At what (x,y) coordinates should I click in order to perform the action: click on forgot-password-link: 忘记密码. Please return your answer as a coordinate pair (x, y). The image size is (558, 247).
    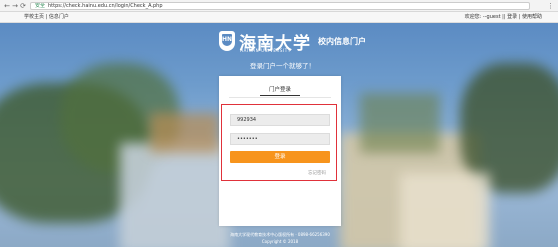
    Looking at the image, I should click on (317, 173).